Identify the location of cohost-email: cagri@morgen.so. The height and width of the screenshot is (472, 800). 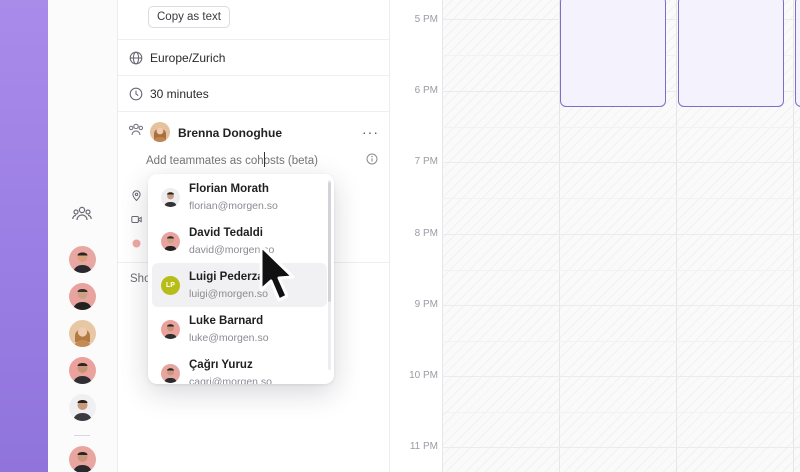
(231, 380).